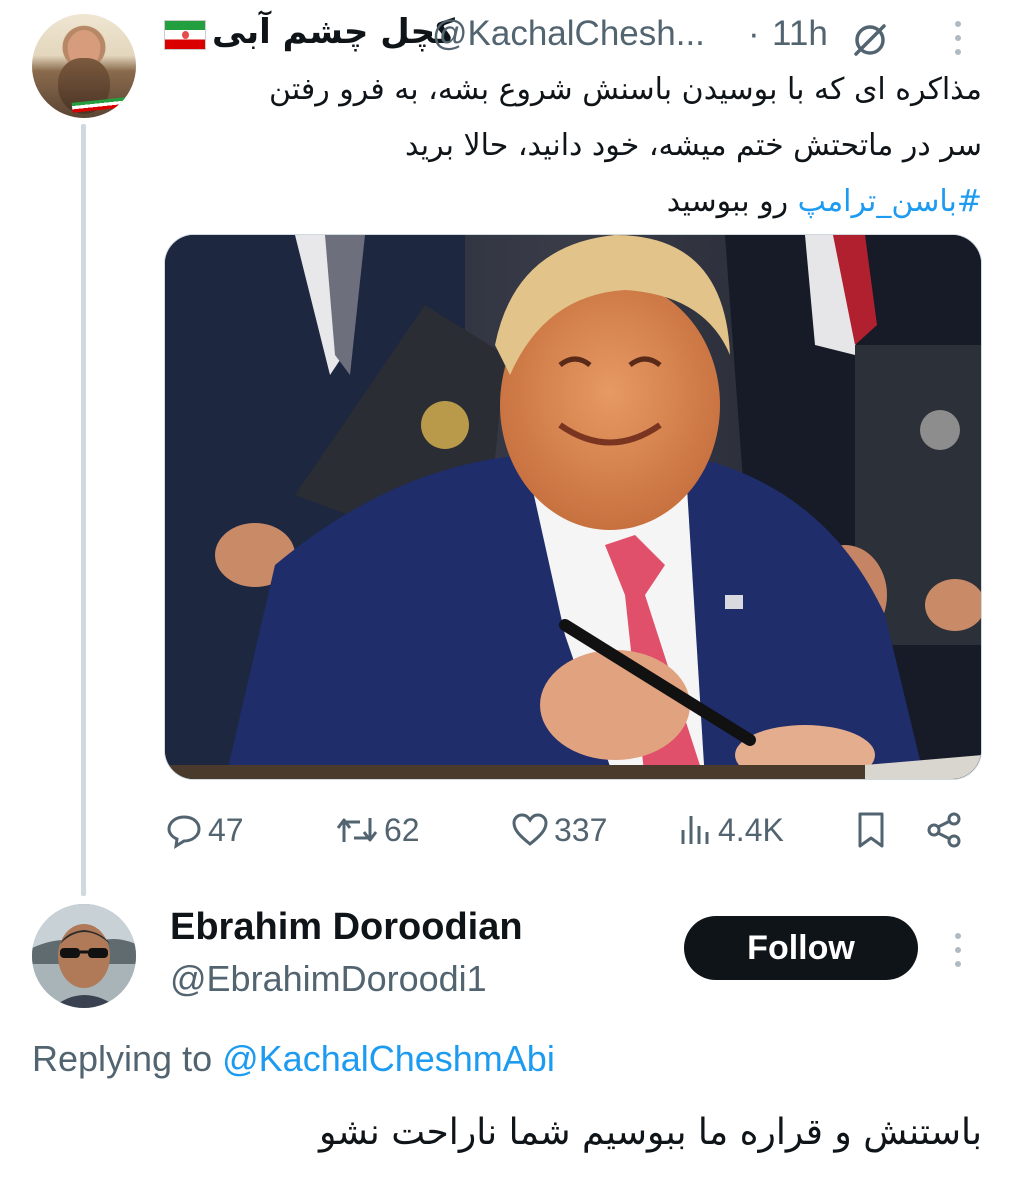  I want to click on author-display-name: کچل چشم آبی, so click(333, 32).